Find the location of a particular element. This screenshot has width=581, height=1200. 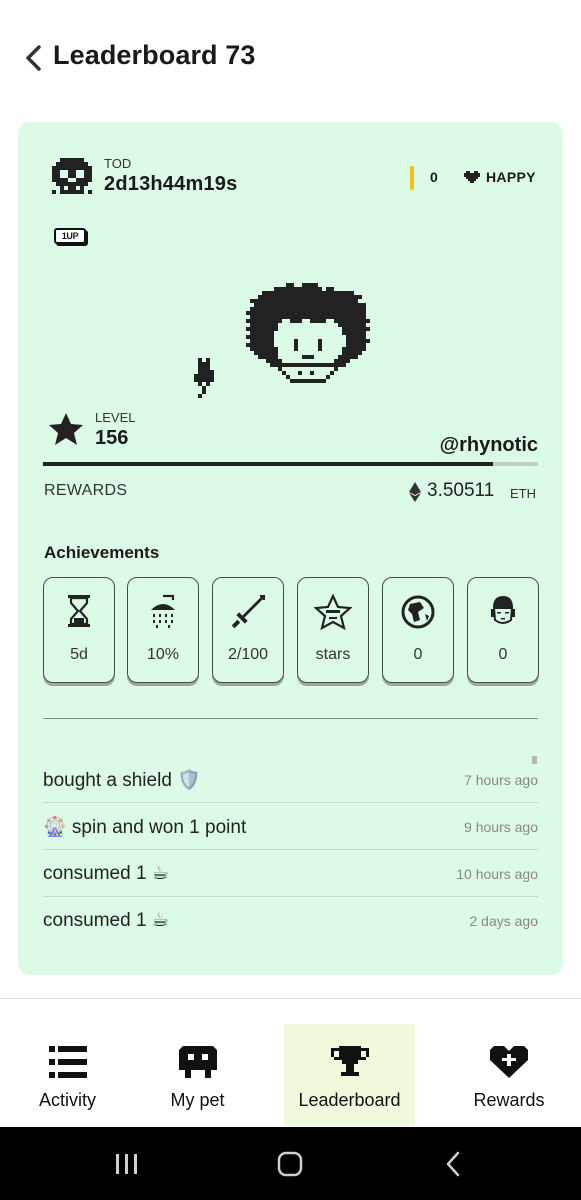

ethereum-icon is located at coordinates (415, 494).